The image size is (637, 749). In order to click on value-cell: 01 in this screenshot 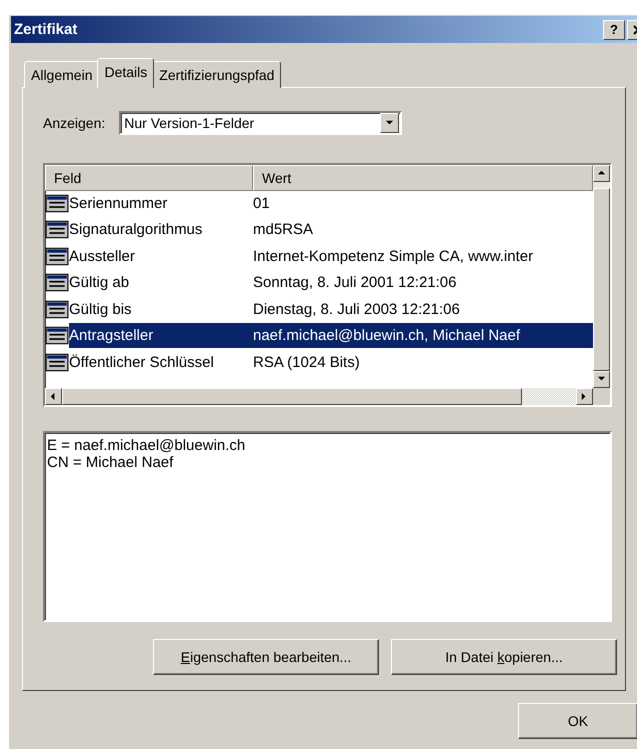, I will do `click(423, 203)`.